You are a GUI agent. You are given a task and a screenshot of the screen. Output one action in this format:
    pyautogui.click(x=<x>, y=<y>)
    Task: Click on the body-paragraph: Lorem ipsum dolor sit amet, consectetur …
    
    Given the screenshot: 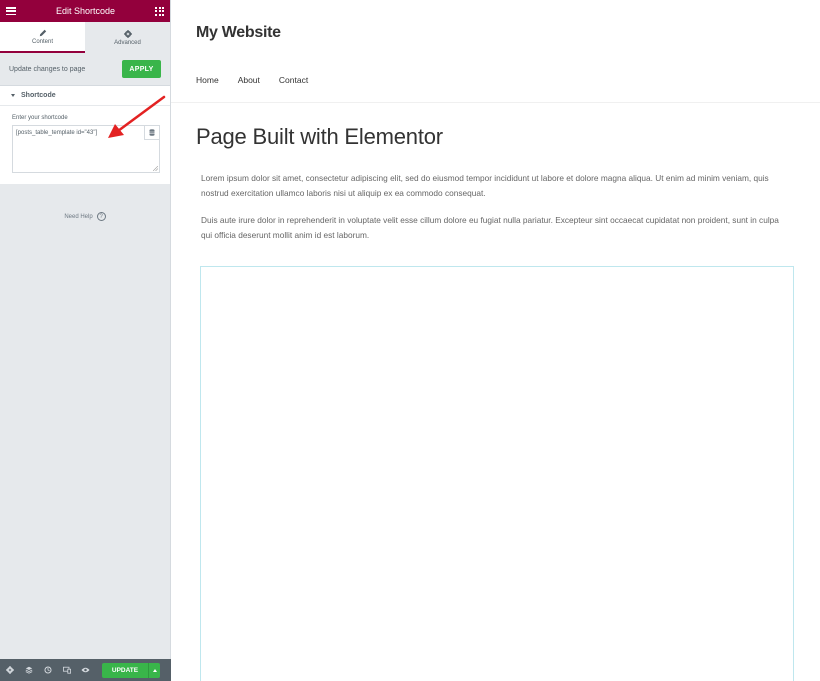 What is the action you would take?
    pyautogui.click(x=485, y=185)
    